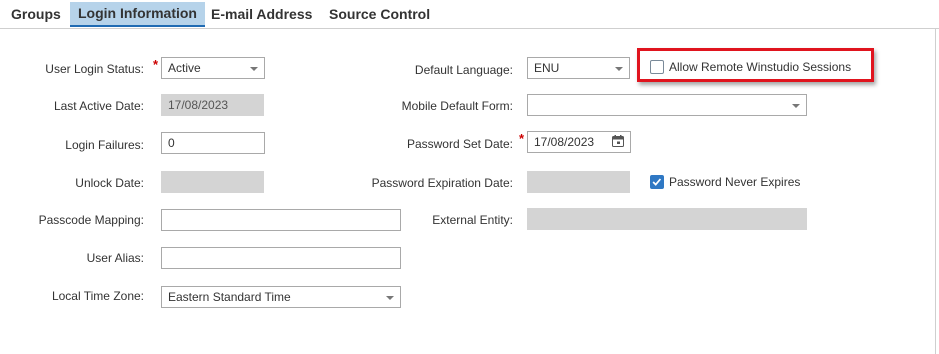 Image resolution: width=939 pixels, height=354 pixels. Describe the element at coordinates (459, 144) in the screenshot. I see `password-set-date-label: Password Set Date:` at that location.